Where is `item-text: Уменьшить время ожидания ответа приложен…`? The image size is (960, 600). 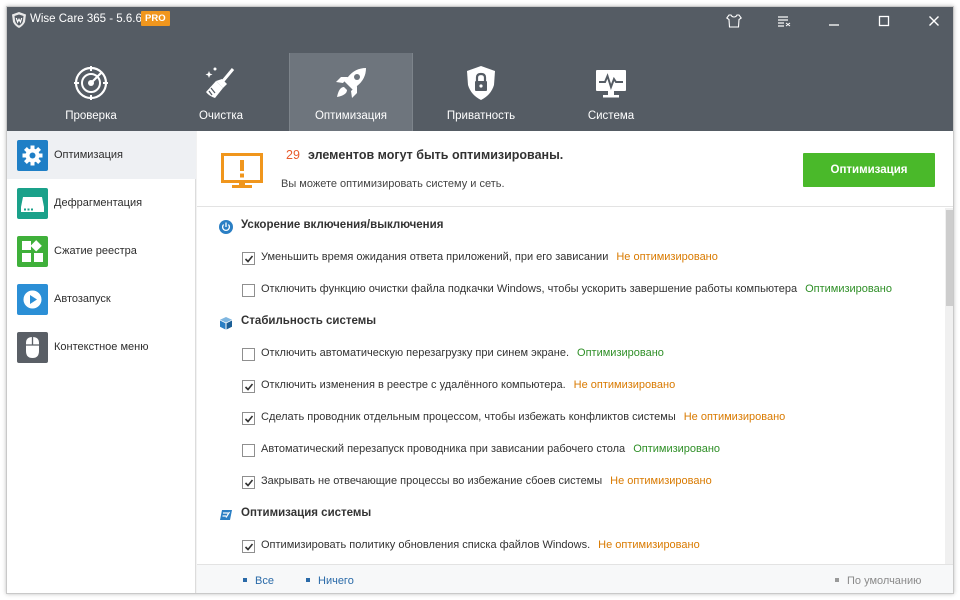 item-text: Уменьшить время ожидания ответа приложен… is located at coordinates (435, 257).